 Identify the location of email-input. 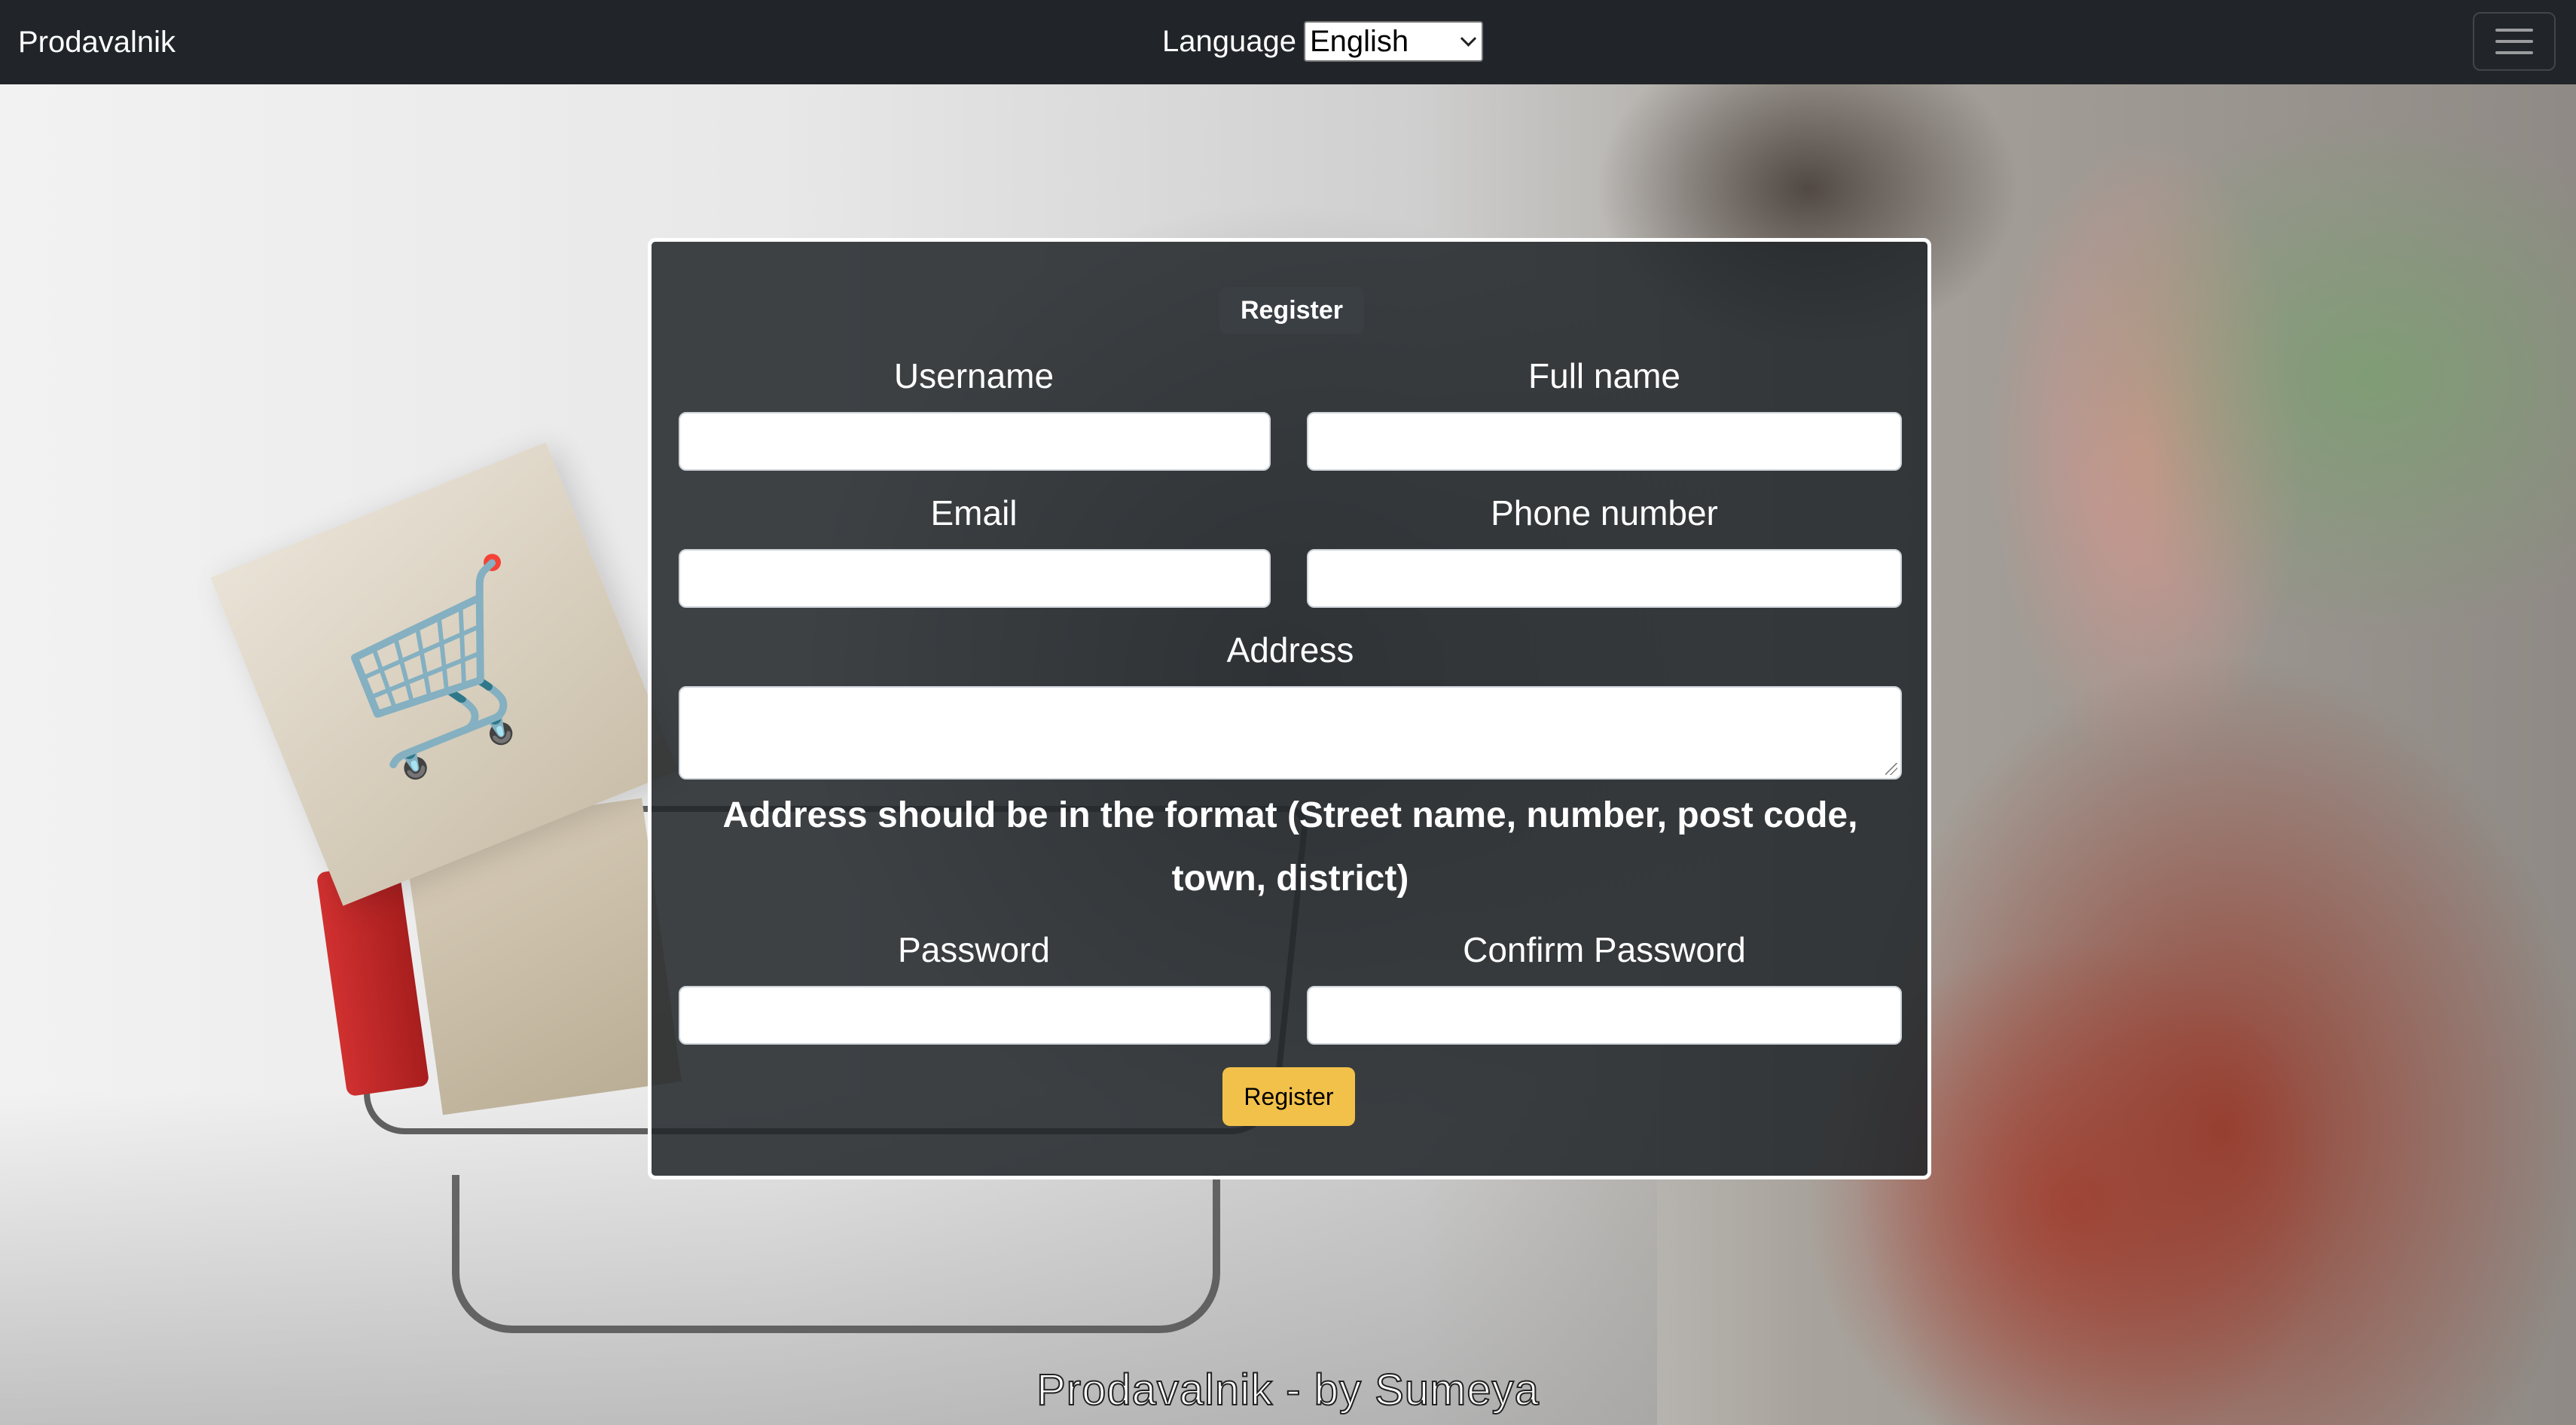
(975, 578).